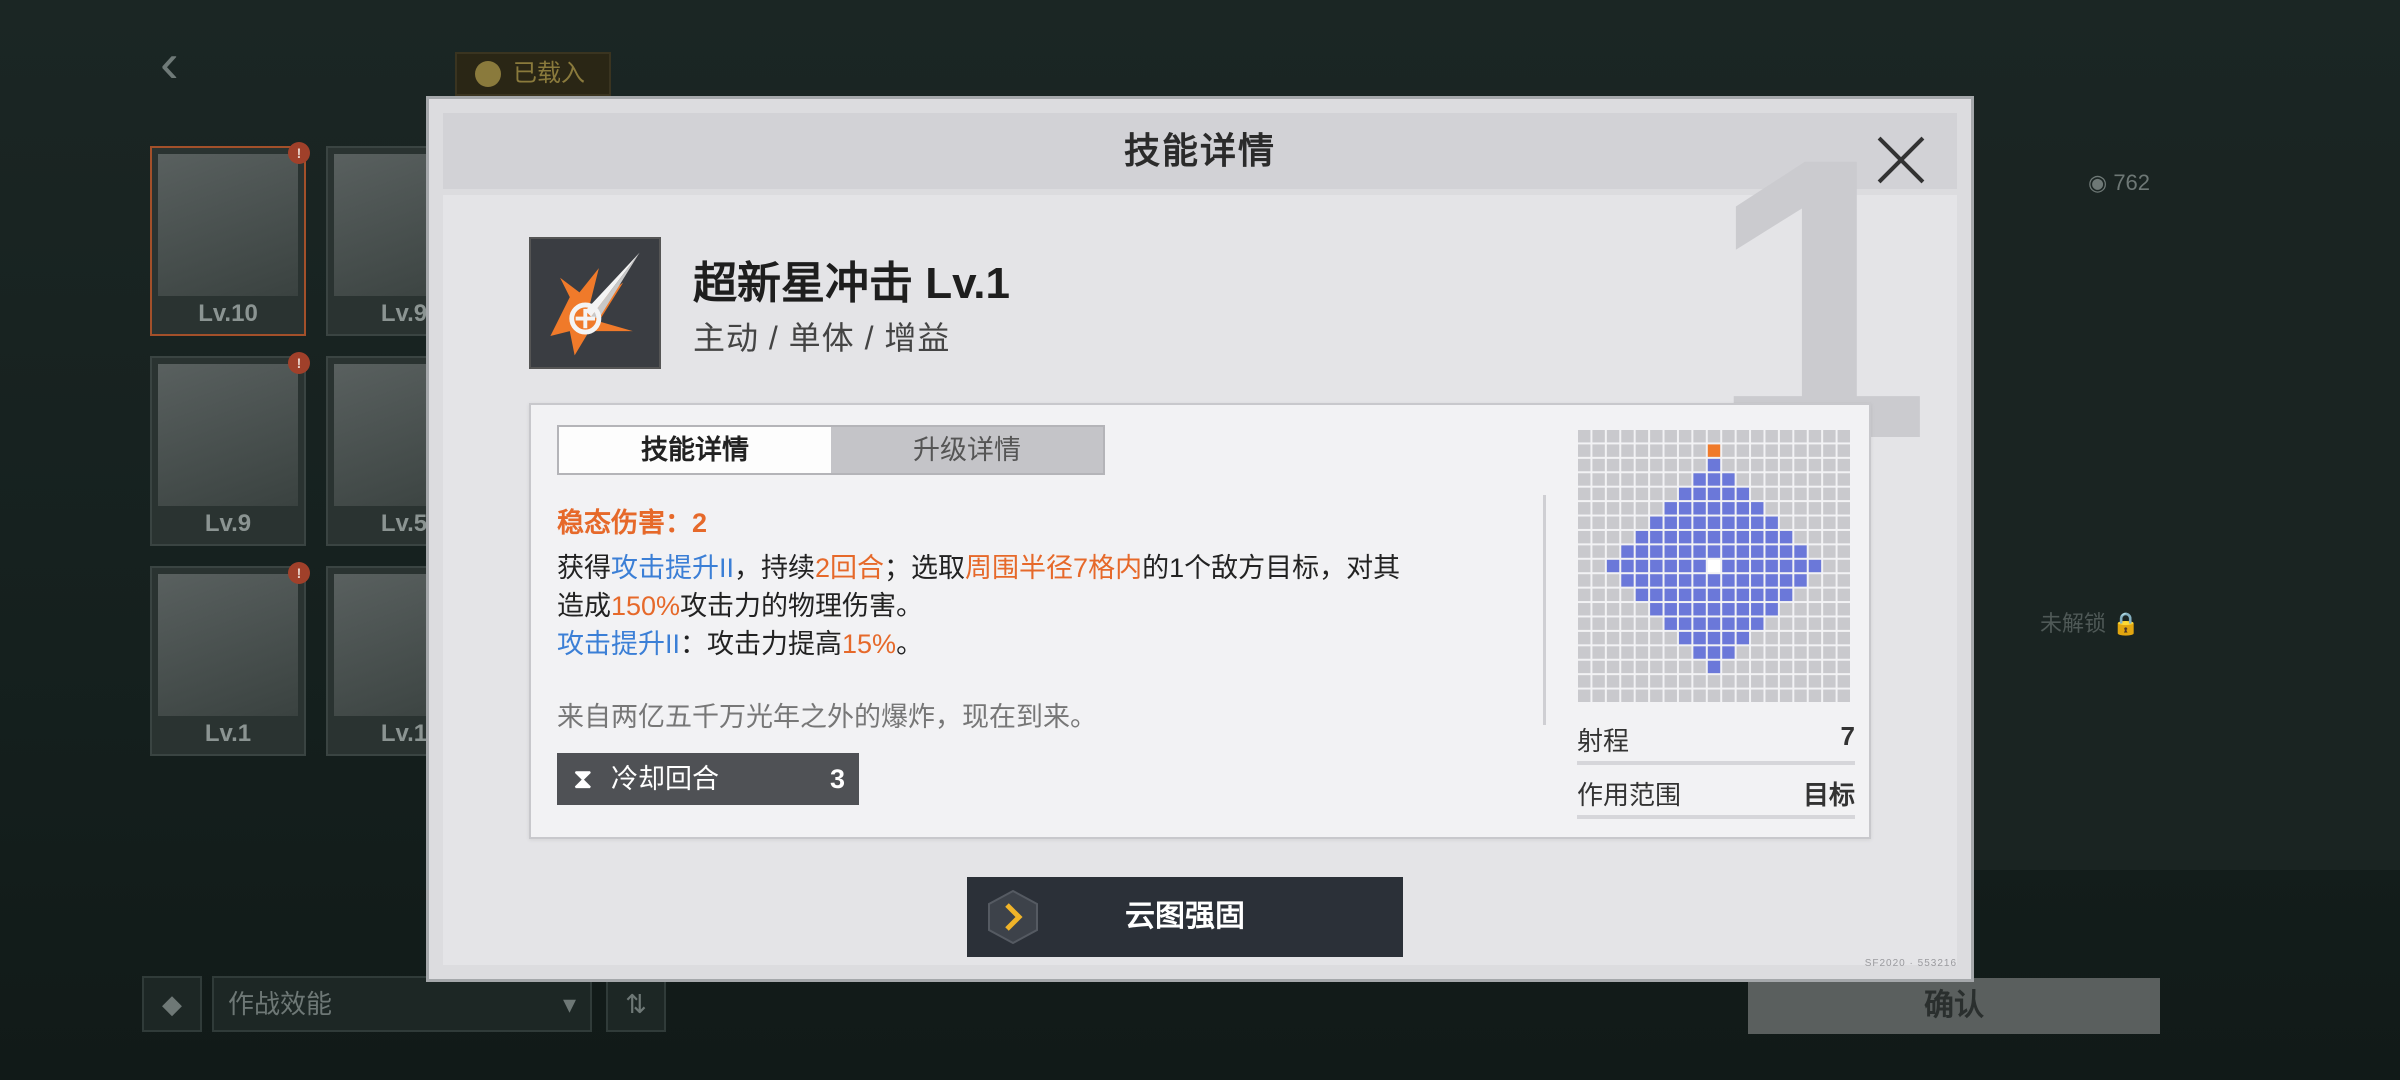  I want to click on sort-dropdown: 作战效能 ▾, so click(402, 1004).